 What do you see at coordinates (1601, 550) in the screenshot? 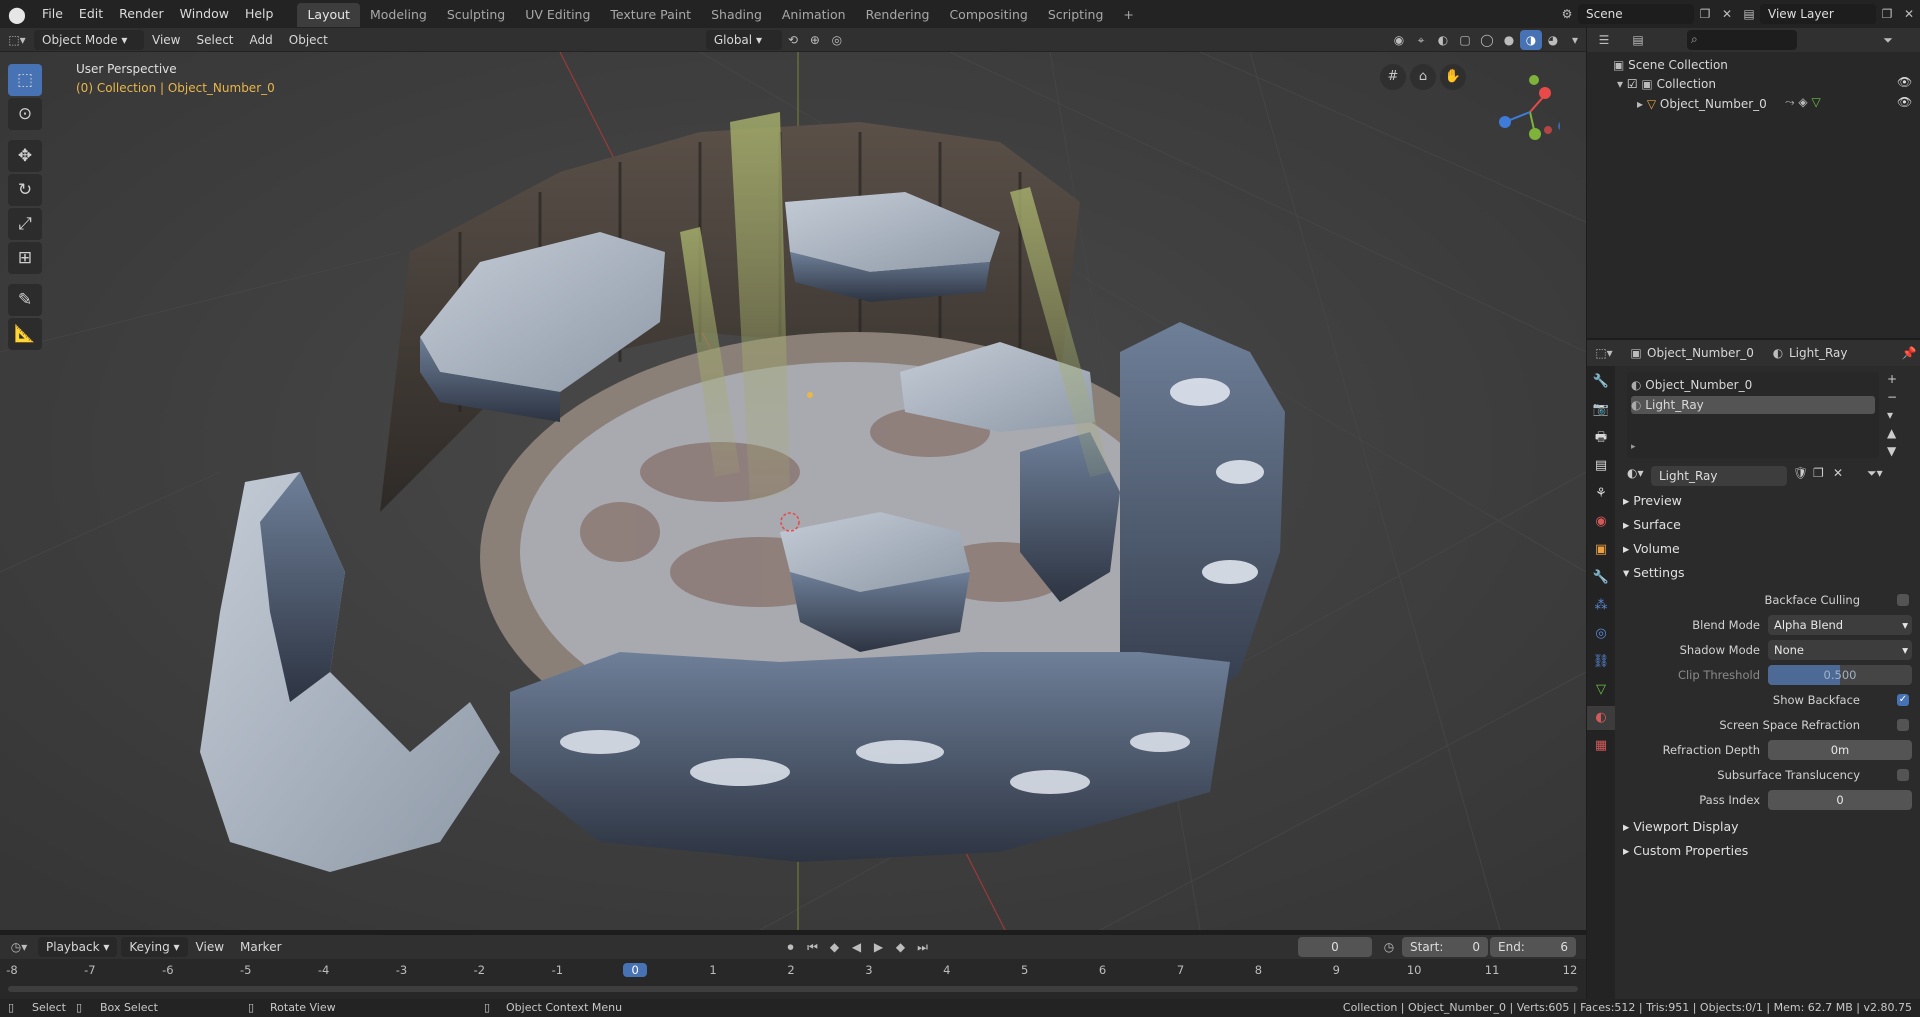
I see `tab-object-icon: ▣` at bounding box center [1601, 550].